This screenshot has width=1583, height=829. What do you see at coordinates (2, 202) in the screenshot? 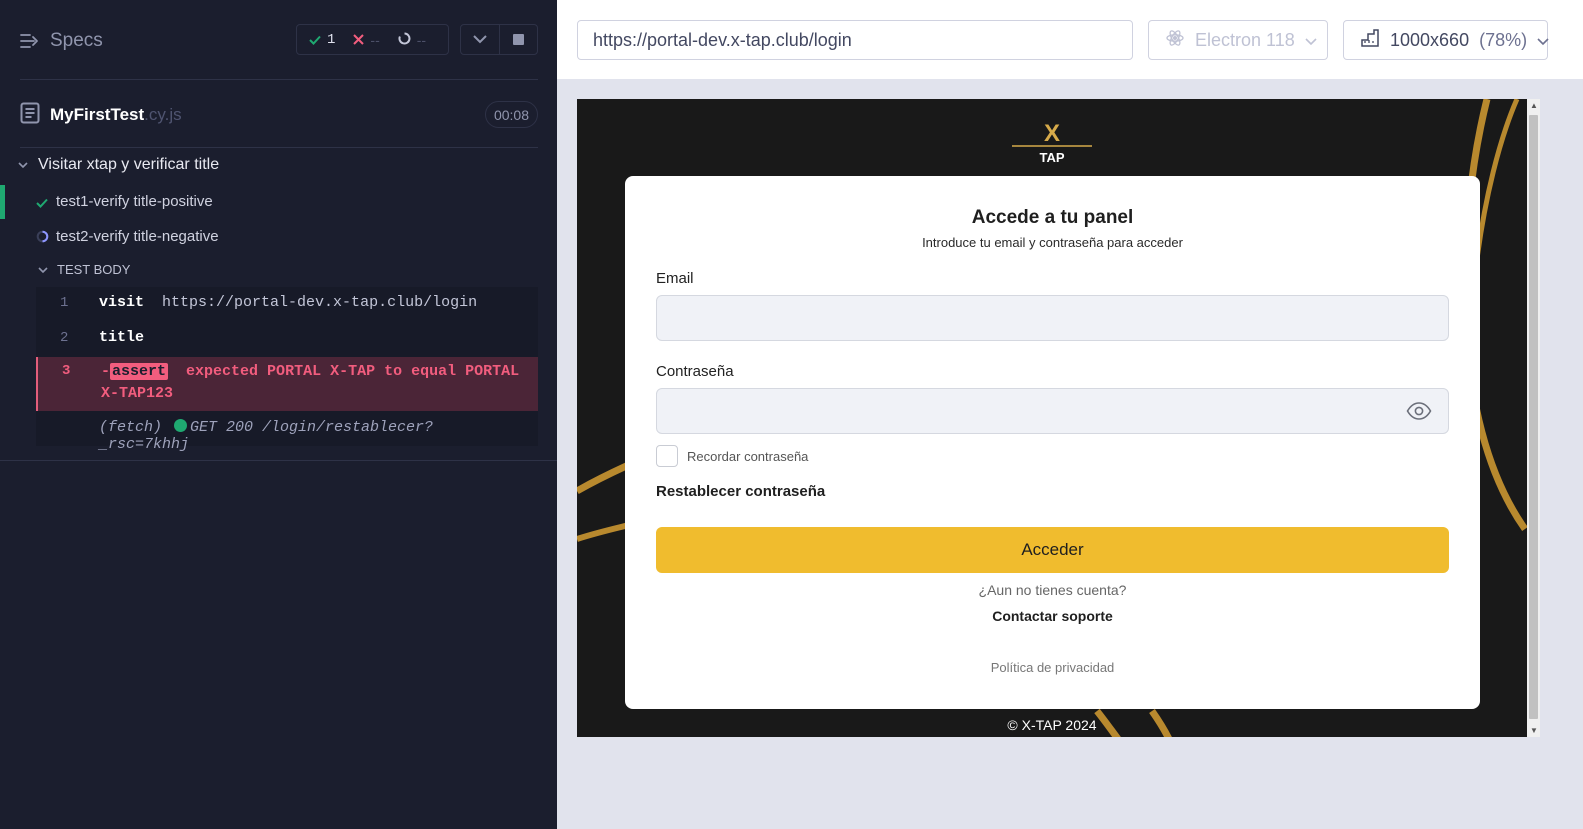
I see `passed-indicator-bar` at bounding box center [2, 202].